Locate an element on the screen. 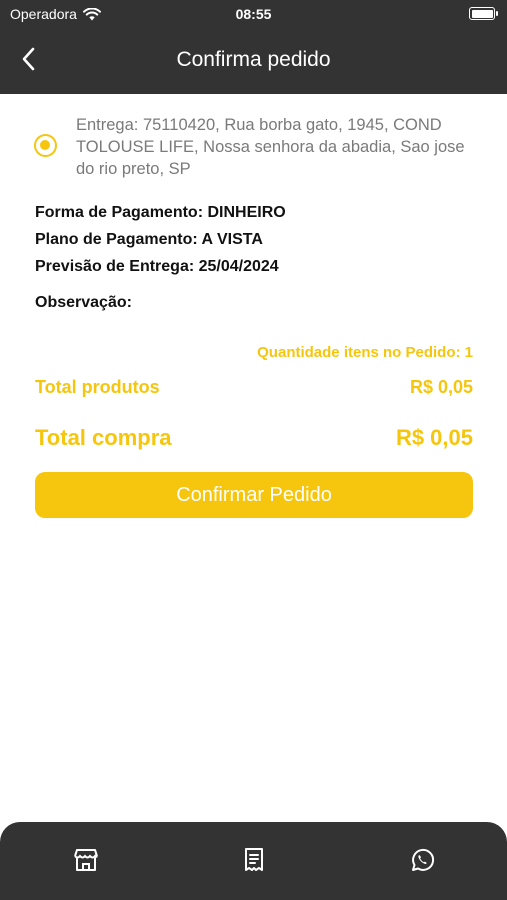  total-purchase-row: Total compra R$ 0,05 is located at coordinates (254, 438).